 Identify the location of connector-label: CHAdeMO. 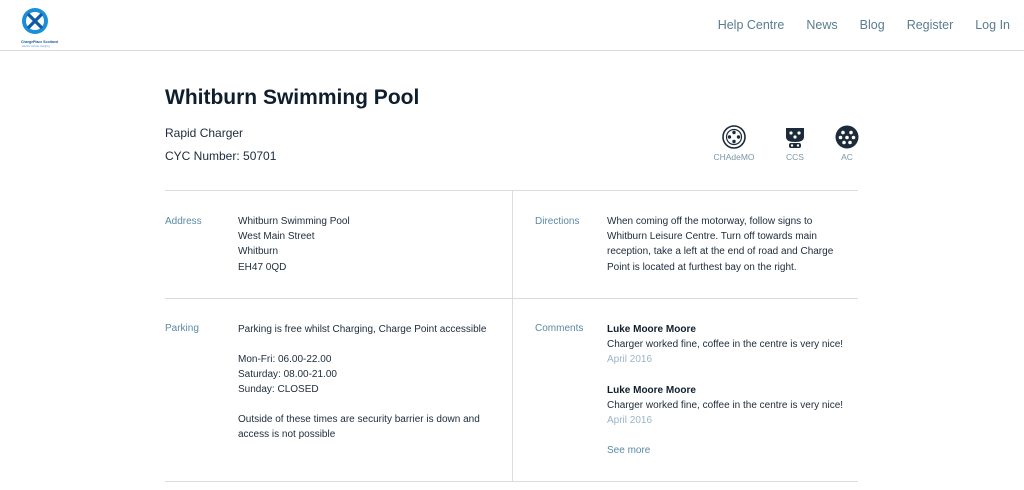
(734, 157).